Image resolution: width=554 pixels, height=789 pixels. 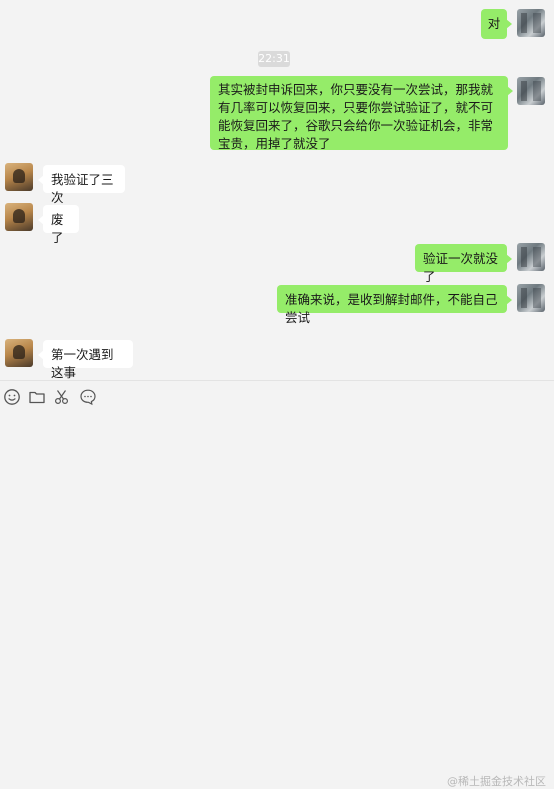 I want to click on watermark: @稀土掘金技术社区, so click(x=496, y=781).